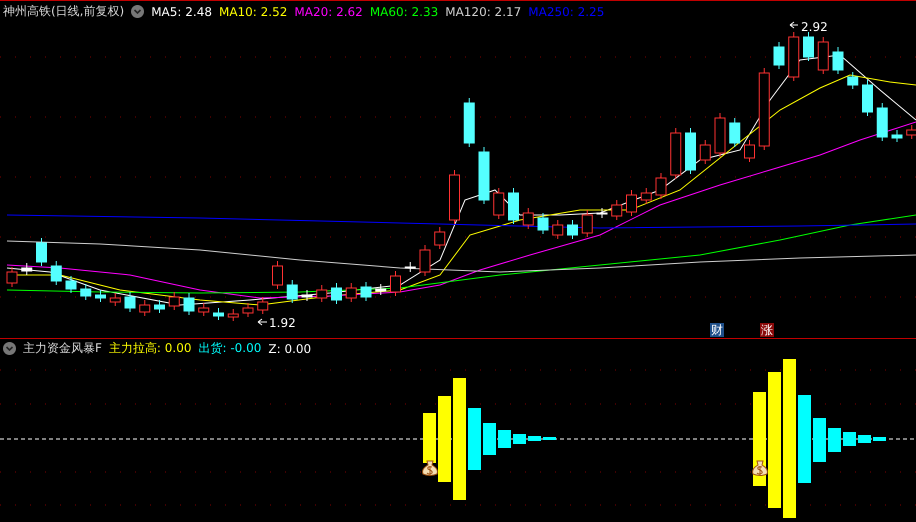 This screenshot has height=522, width=916. I want to click on high-price-label: 2.92, so click(814, 27).